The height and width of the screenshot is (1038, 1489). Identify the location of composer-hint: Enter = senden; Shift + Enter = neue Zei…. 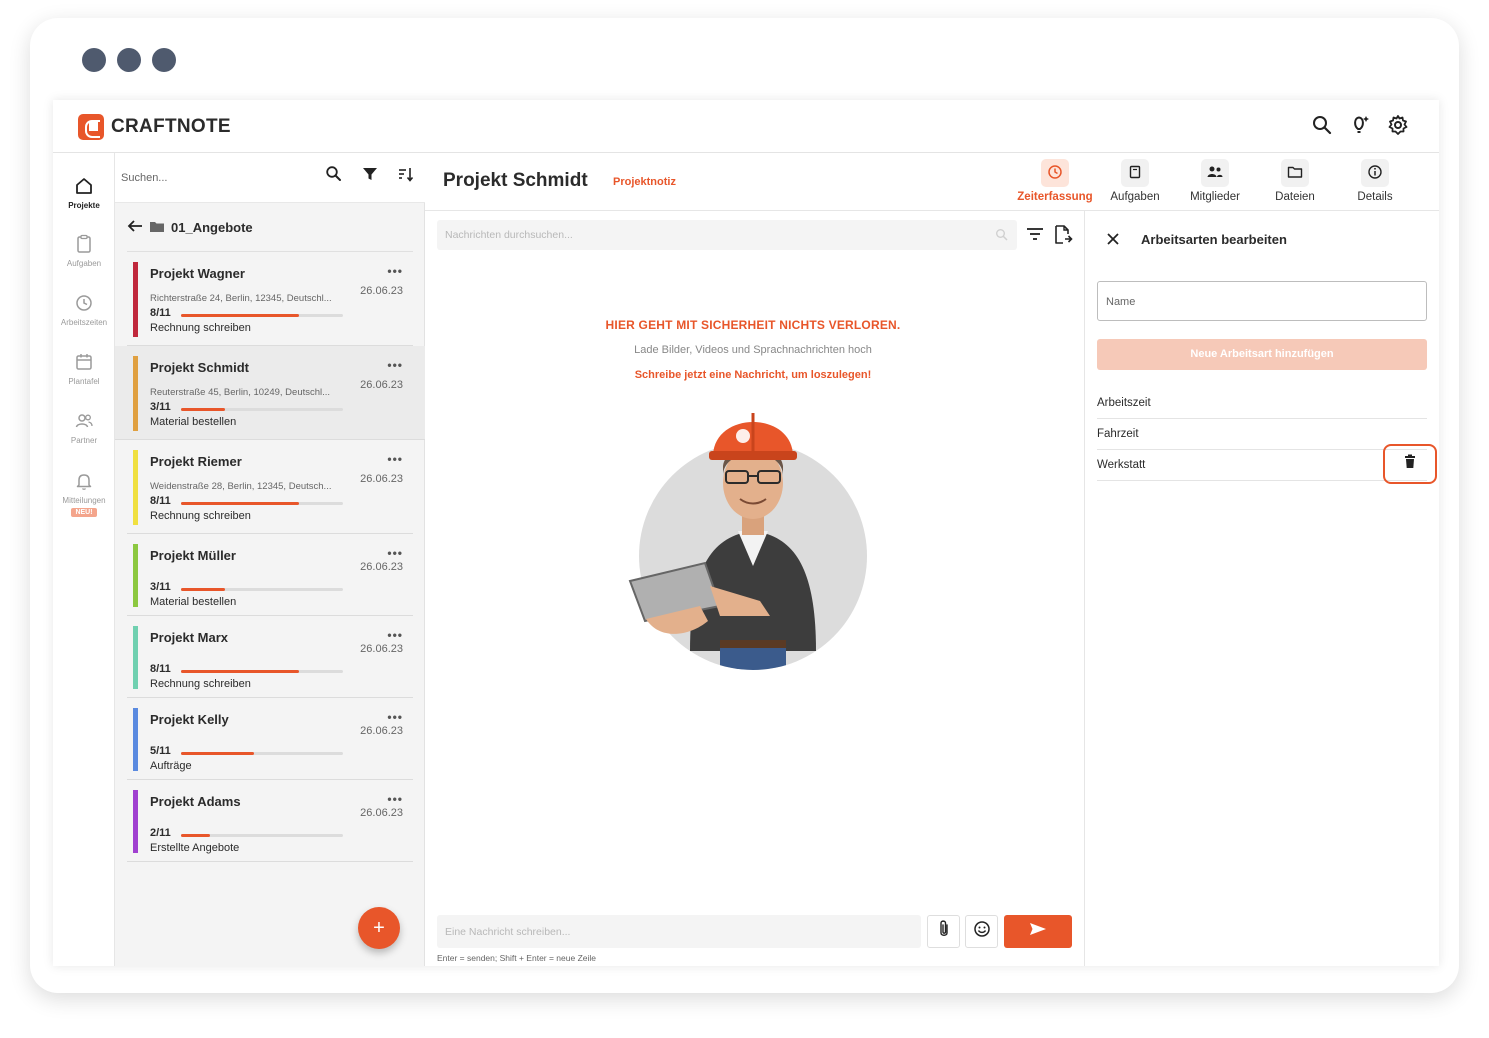
(517, 958).